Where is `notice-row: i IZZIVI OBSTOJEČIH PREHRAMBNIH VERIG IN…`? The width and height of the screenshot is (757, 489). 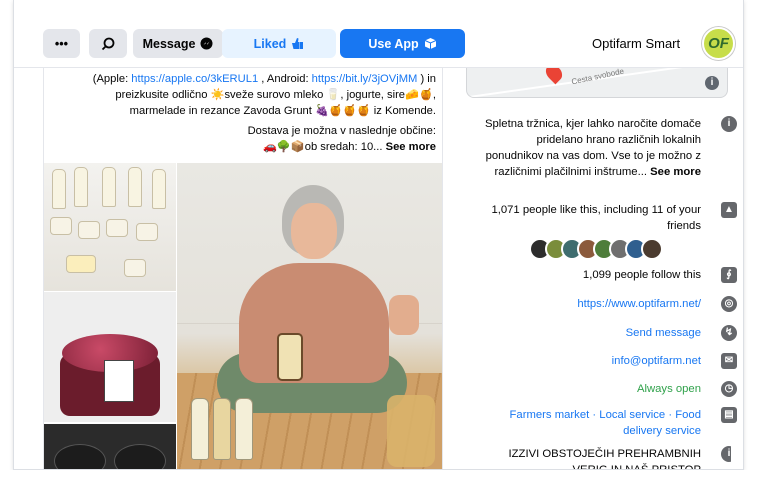
notice-row: i IZZIVI OBSTOJEČIH PREHRAMBNIH VERIG IN… is located at coordinates (600, 458).